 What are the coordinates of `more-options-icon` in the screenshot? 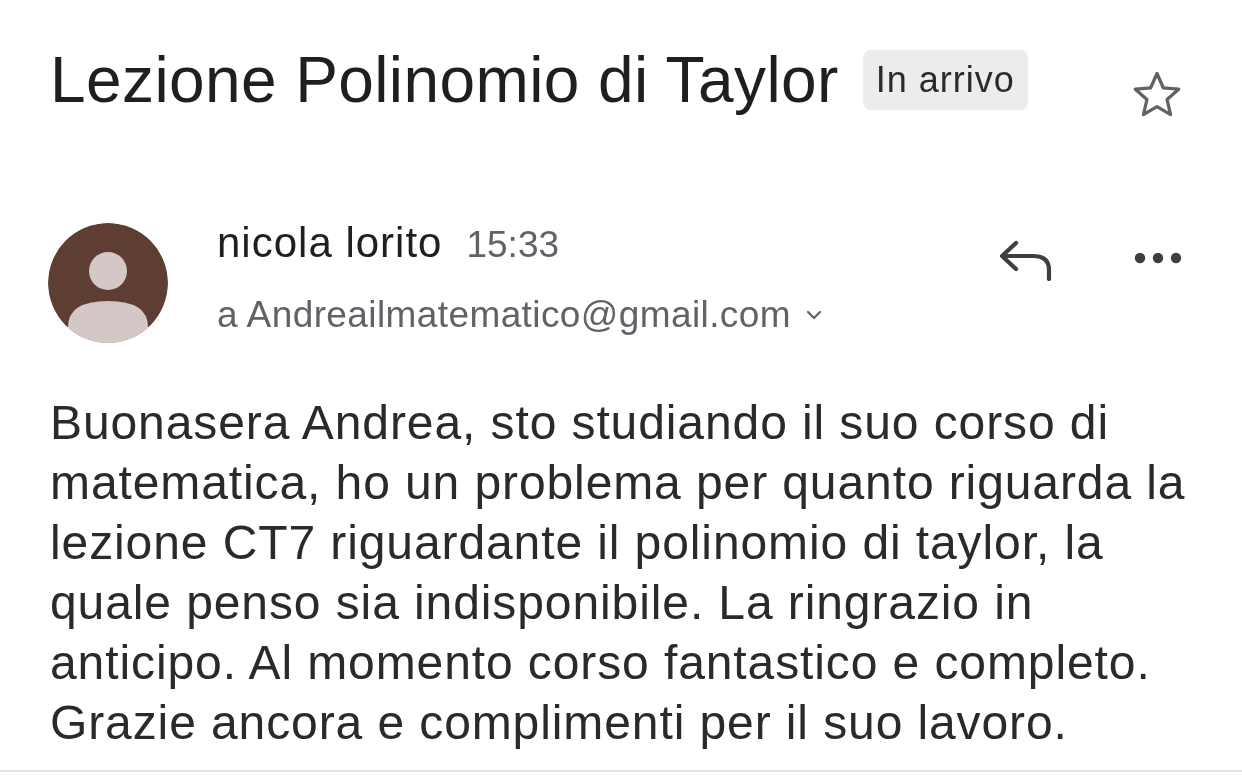 It's located at (1158, 258).